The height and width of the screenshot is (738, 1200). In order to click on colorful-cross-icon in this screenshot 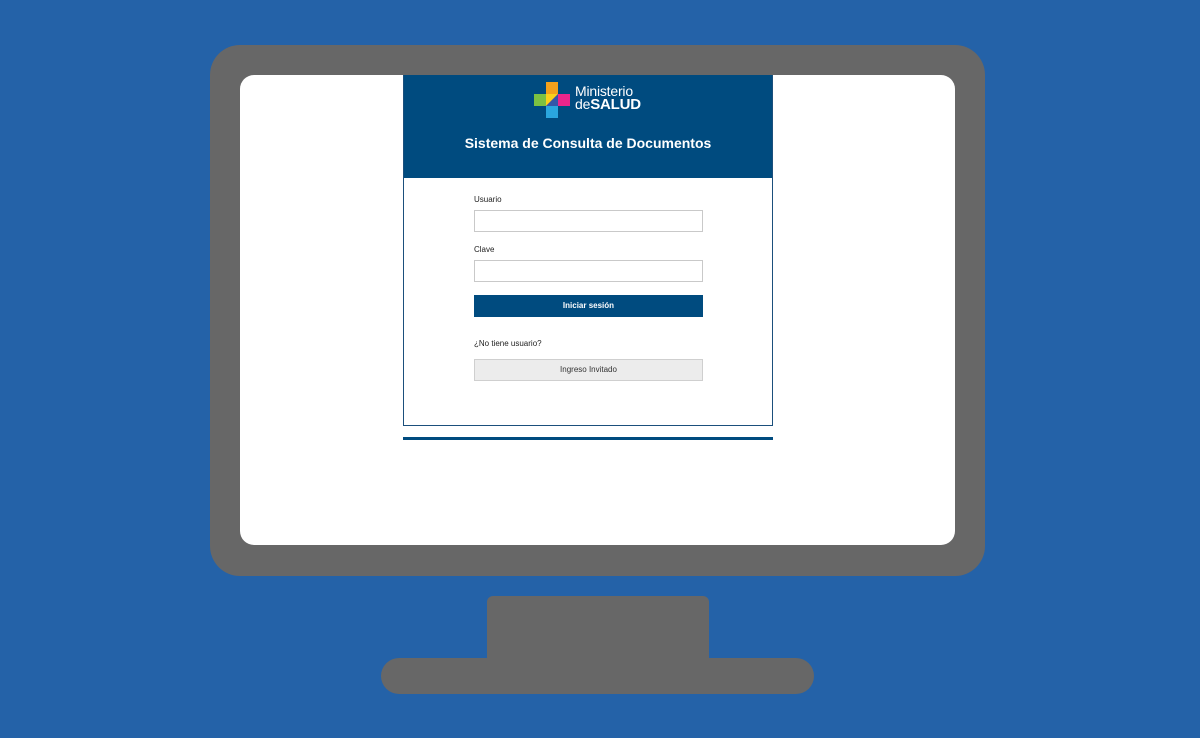, I will do `click(552, 100)`.